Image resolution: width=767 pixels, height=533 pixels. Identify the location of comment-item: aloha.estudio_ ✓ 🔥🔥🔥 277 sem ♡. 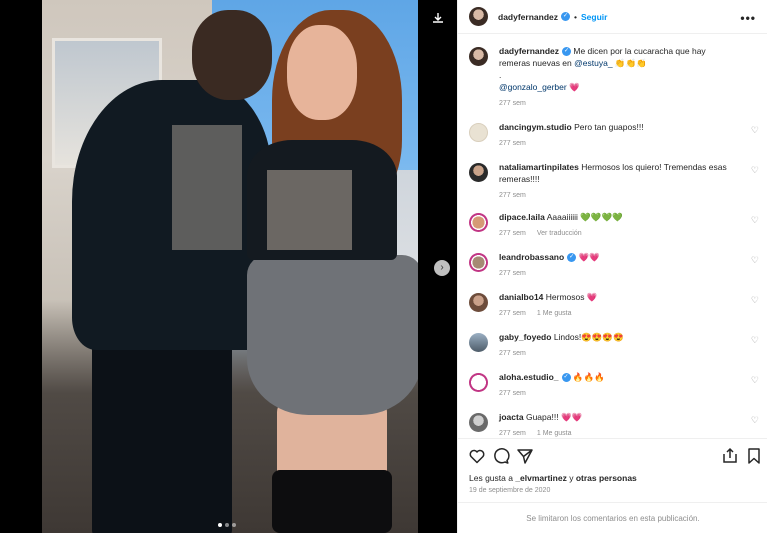
(614, 385).